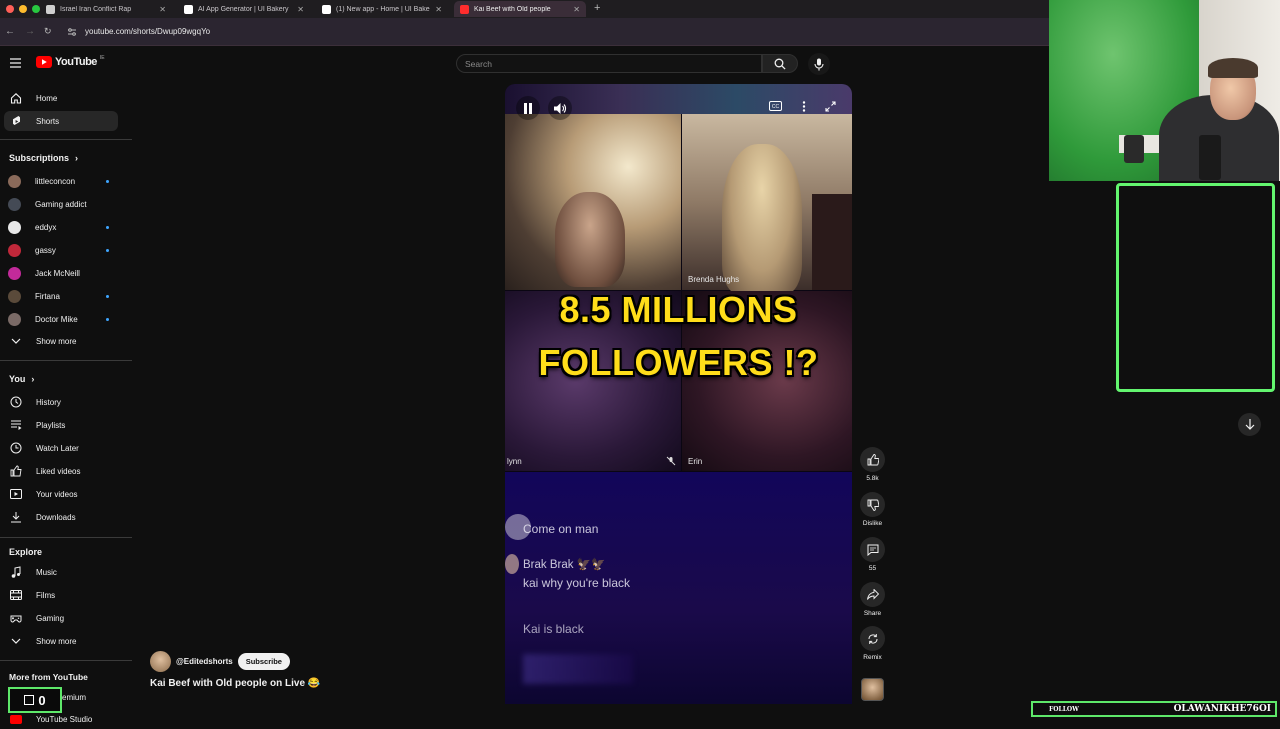  I want to click on menu-icon, so click(15, 63).